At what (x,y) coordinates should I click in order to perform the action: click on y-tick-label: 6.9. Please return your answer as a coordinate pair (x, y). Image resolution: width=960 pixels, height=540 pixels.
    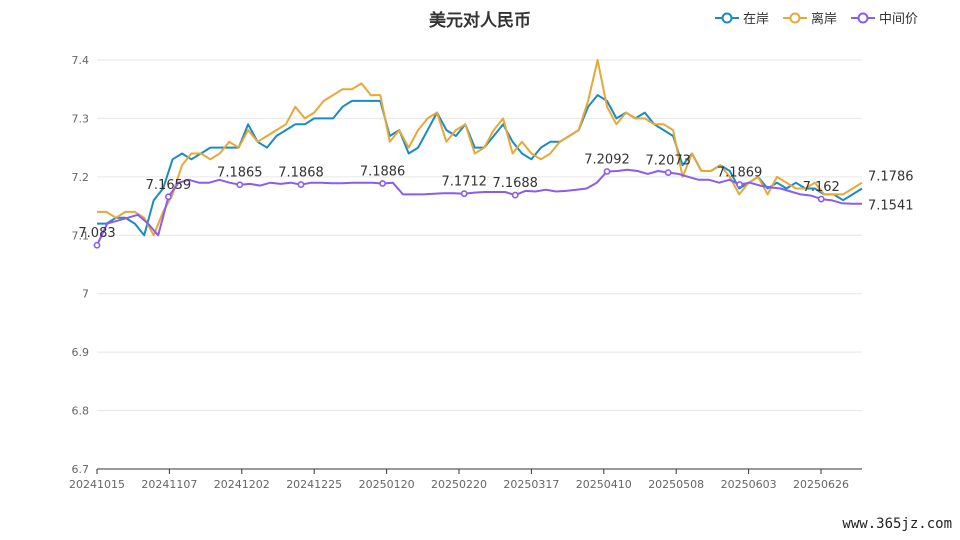
    Looking at the image, I should click on (81, 352).